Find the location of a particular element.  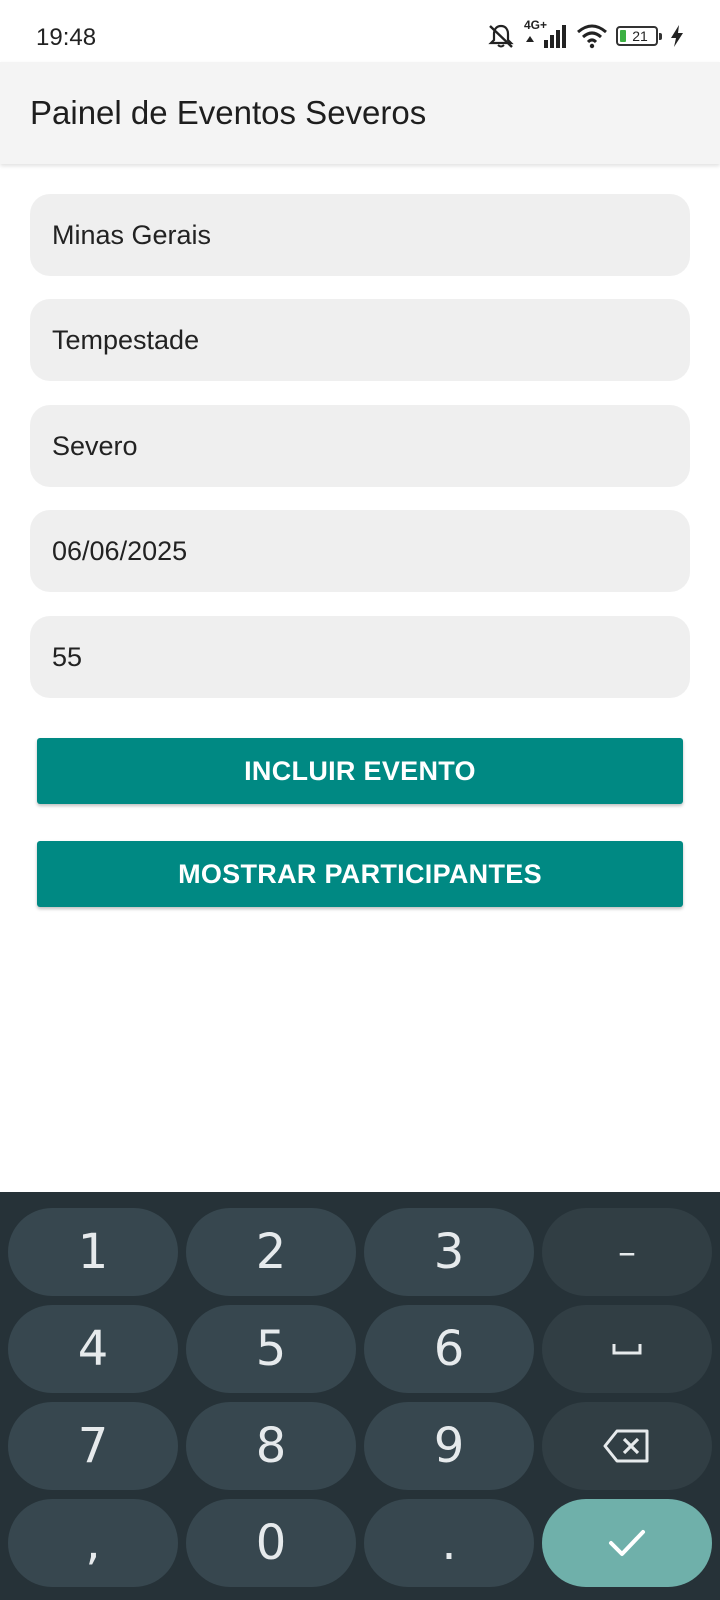

space-icon is located at coordinates (627, 1349).